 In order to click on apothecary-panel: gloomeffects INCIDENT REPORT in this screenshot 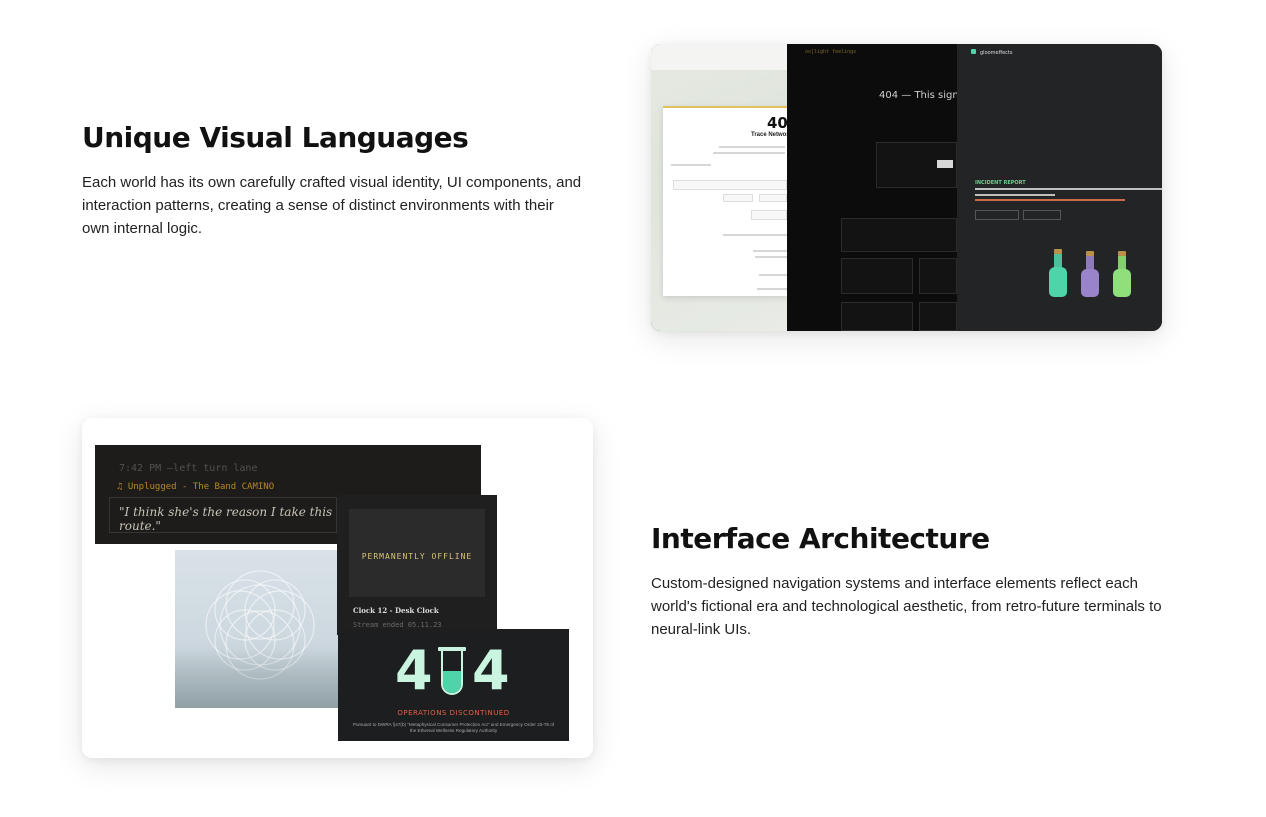, I will do `click(1059, 187)`.